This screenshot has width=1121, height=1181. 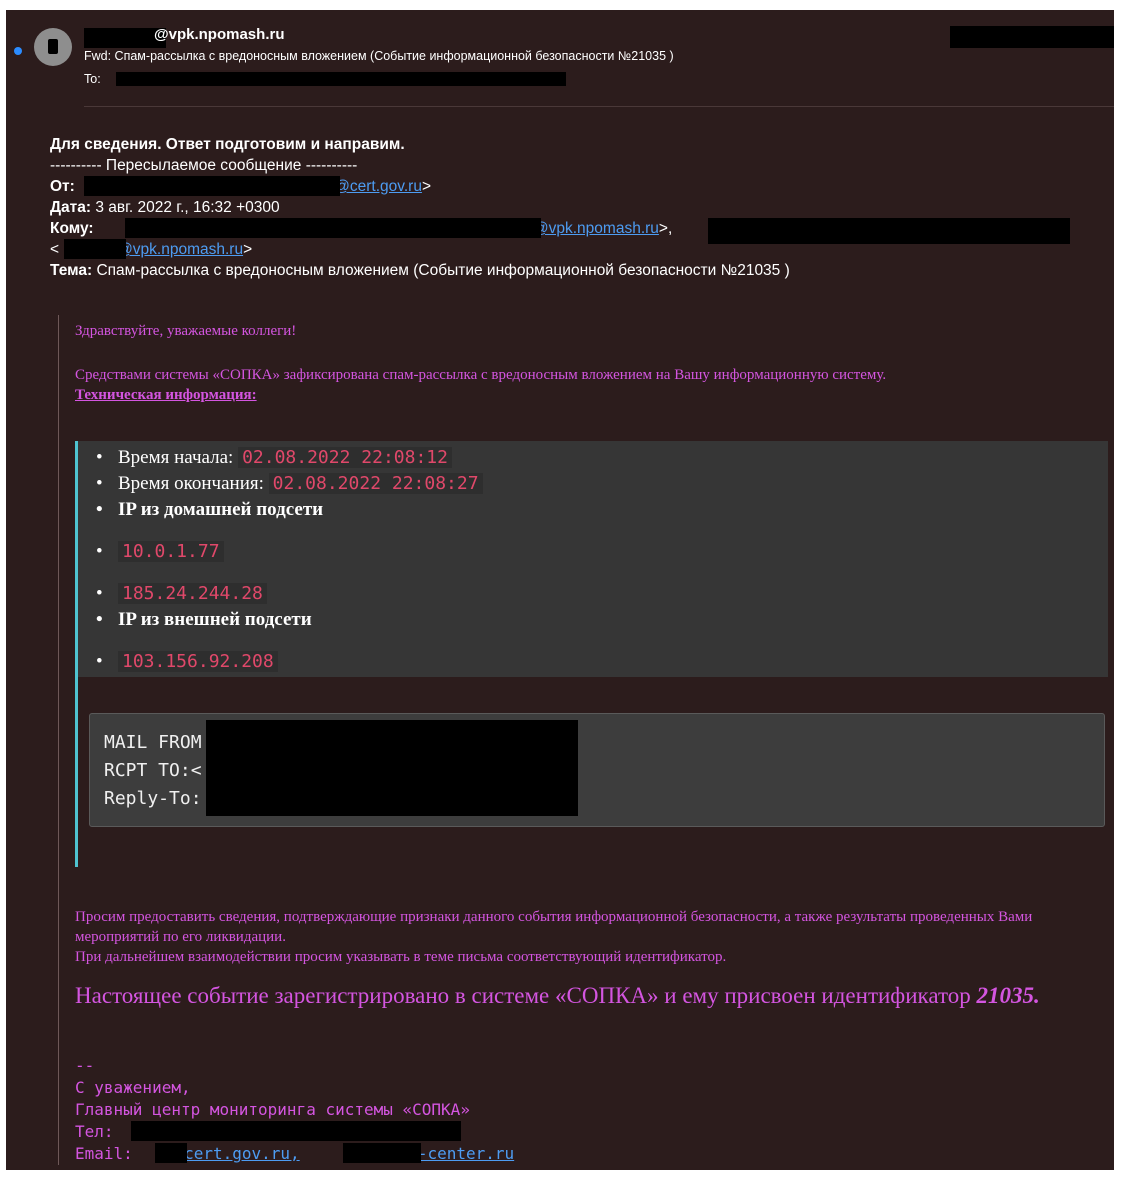 I want to click on event-id: 21035., so click(x=1008, y=995).